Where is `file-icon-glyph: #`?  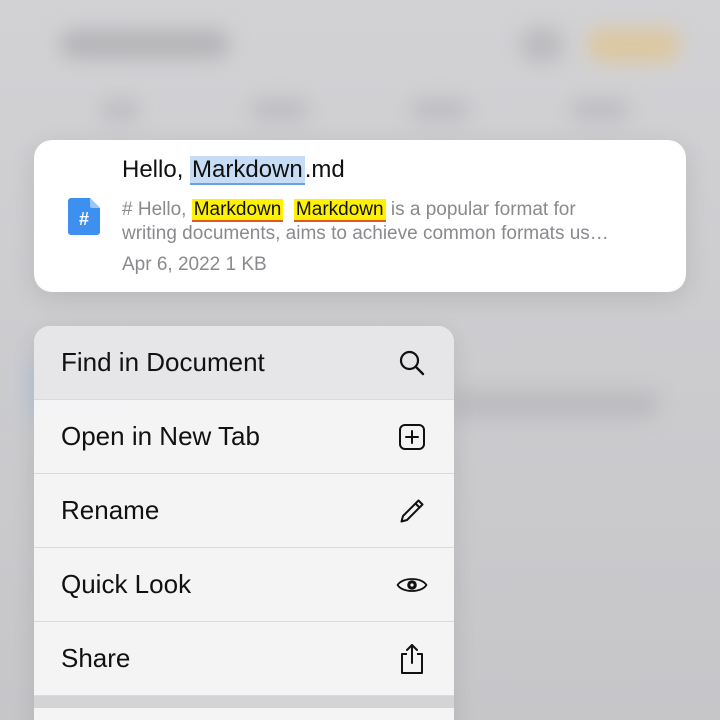
file-icon-glyph: # is located at coordinates (84, 219).